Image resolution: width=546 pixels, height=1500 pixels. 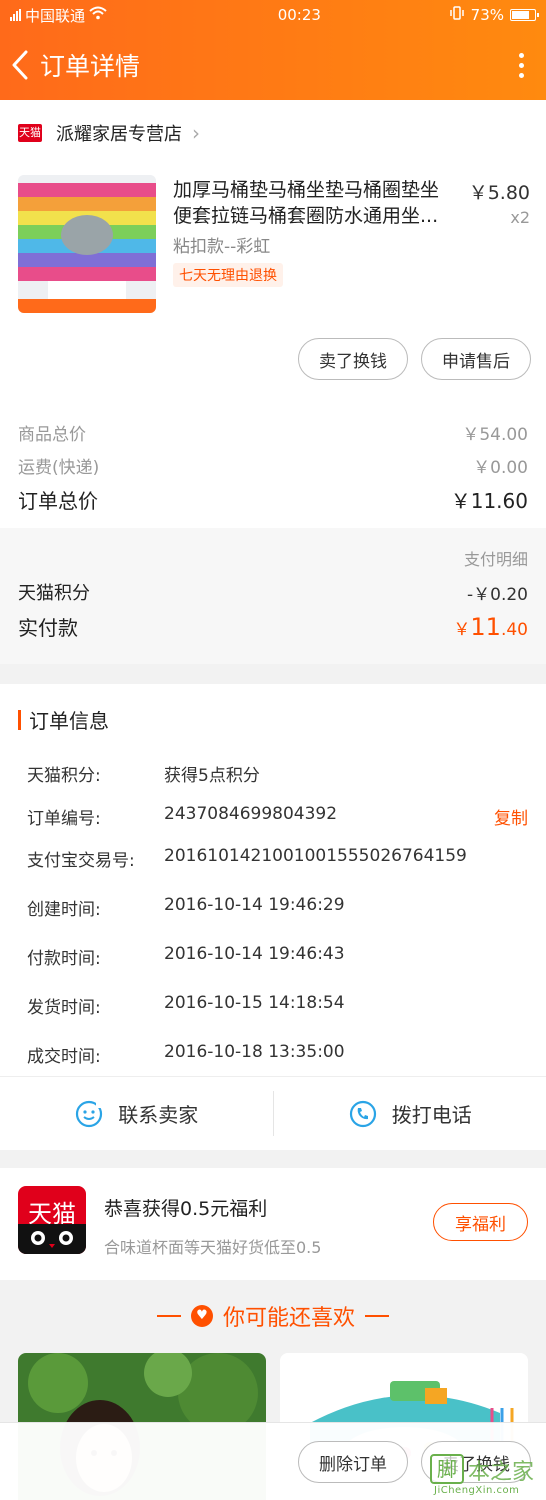 What do you see at coordinates (457, 15) in the screenshot?
I see `vibrate-icon` at bounding box center [457, 15].